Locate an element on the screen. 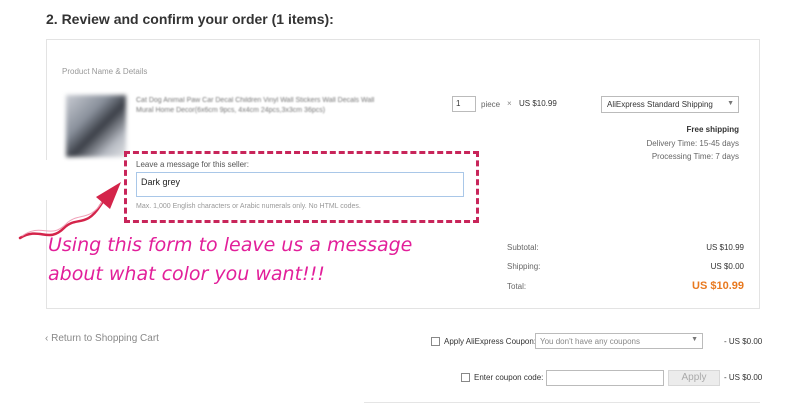  subtotal-value: US $10.99 is located at coordinates (725, 247).